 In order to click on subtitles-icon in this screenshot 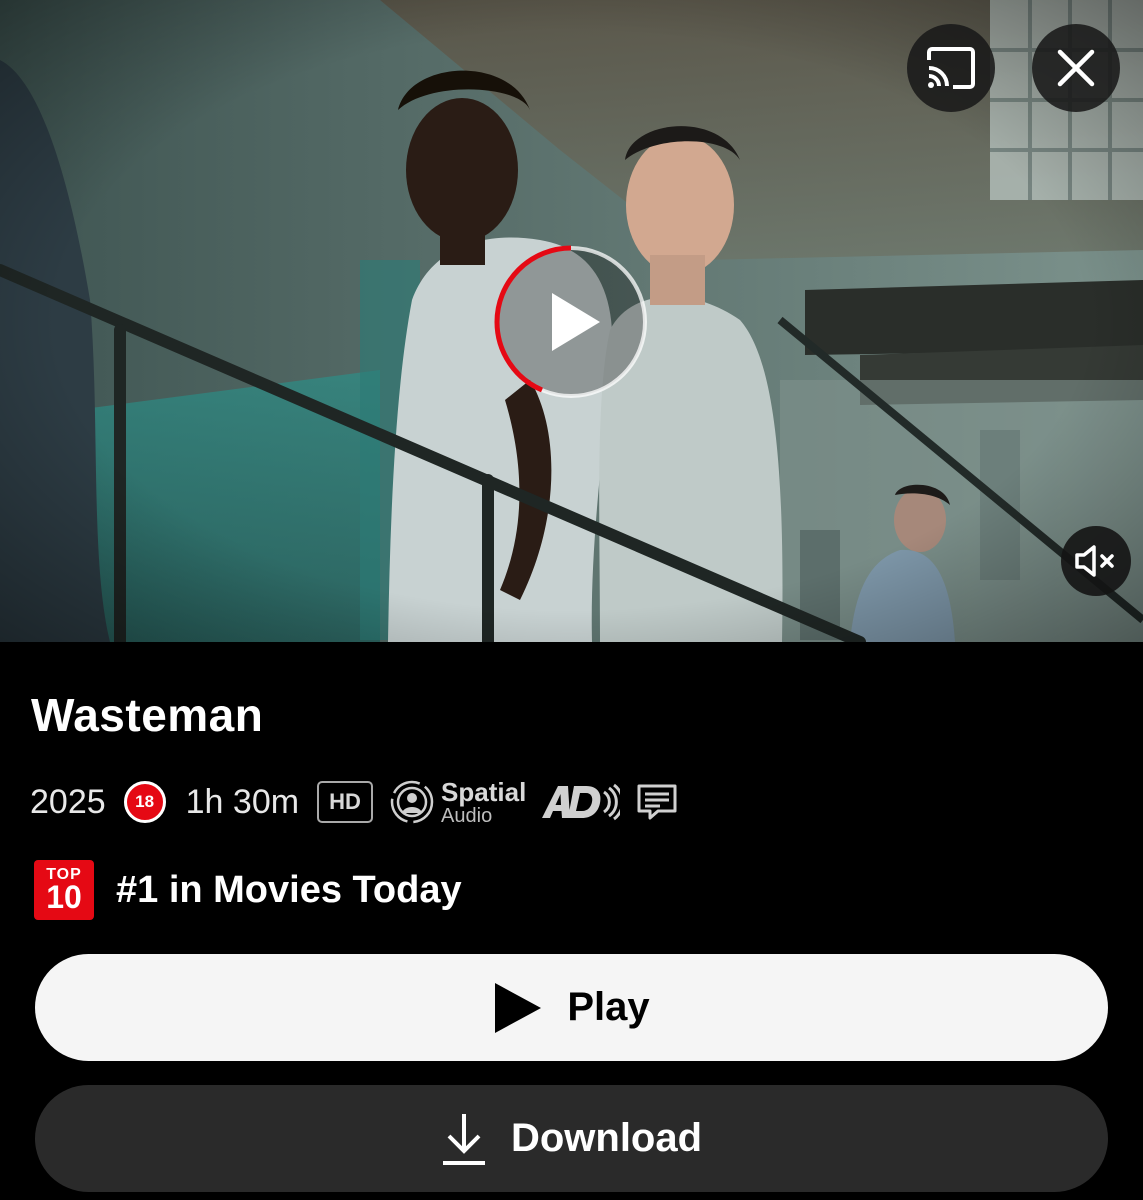, I will do `click(657, 802)`.